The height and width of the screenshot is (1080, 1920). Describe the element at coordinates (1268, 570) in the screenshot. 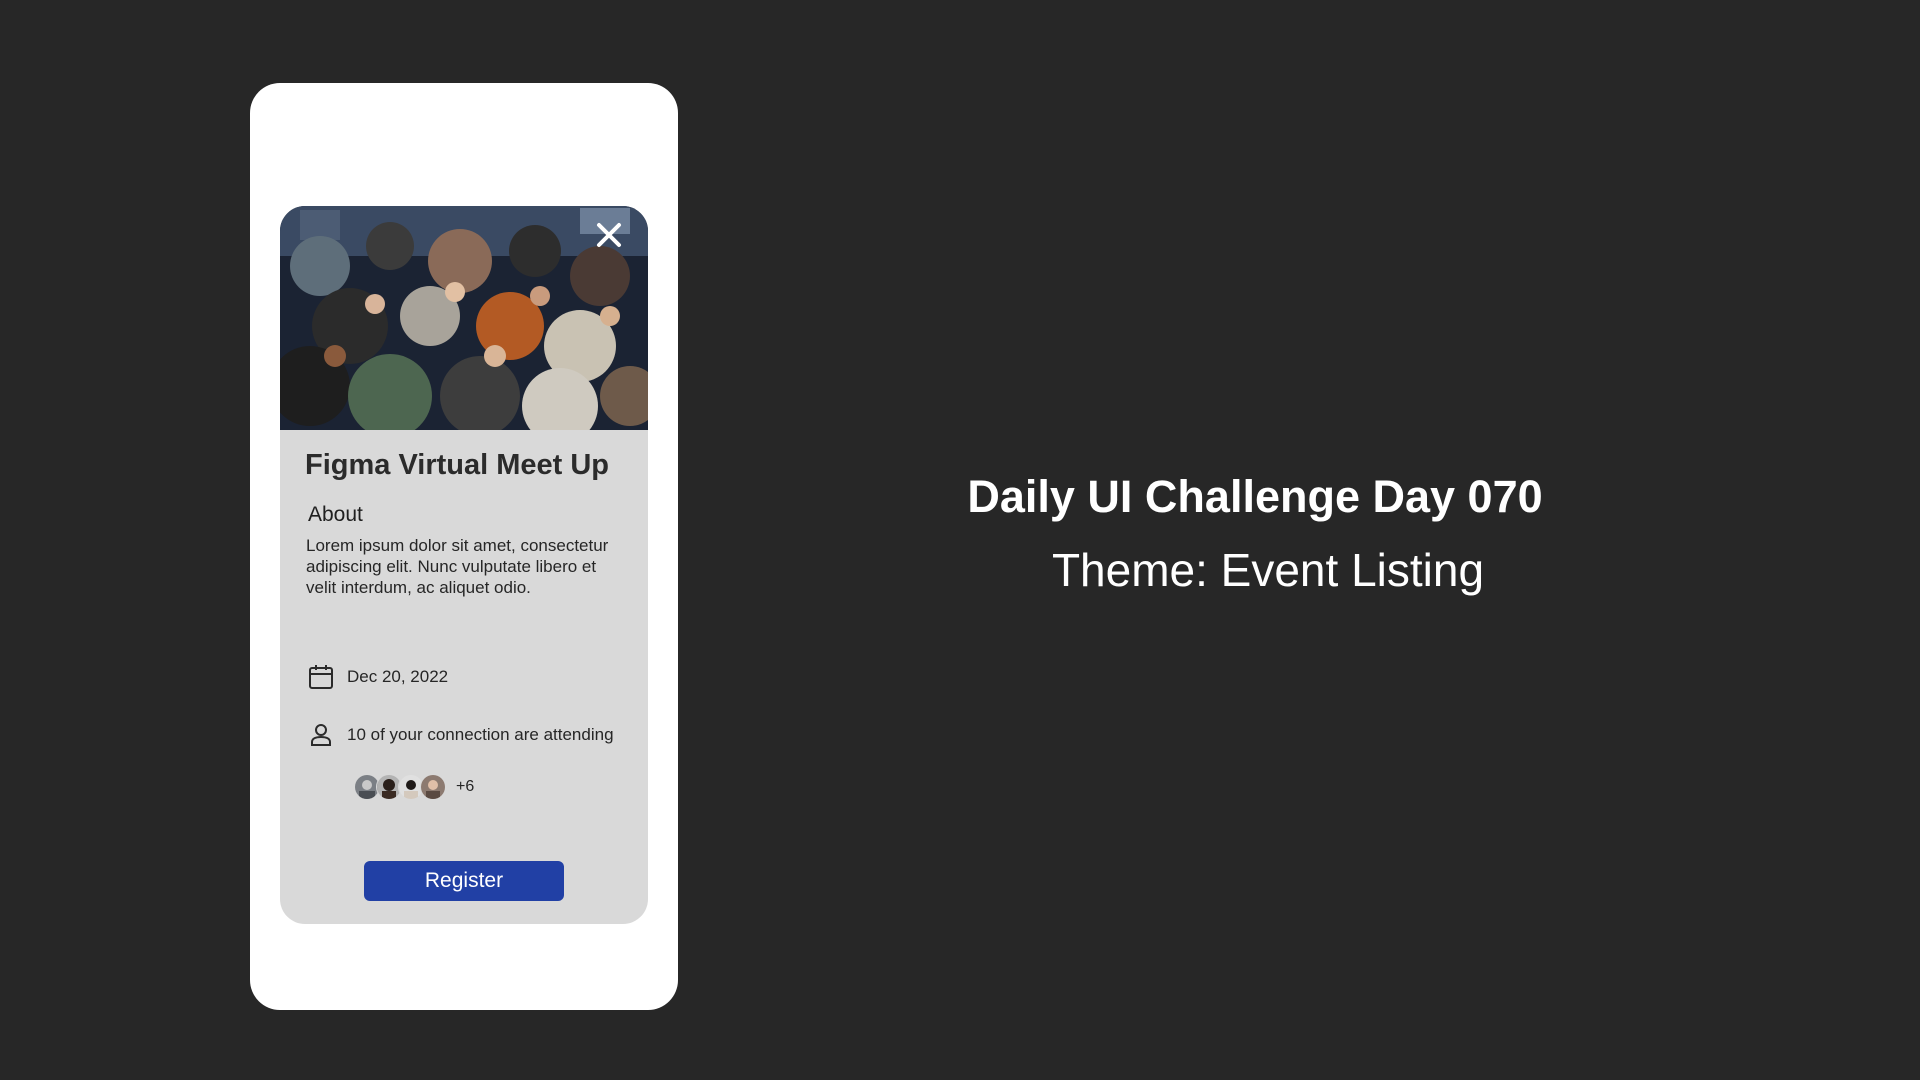

I see `challenge-theme: Theme: Event Listing` at that location.